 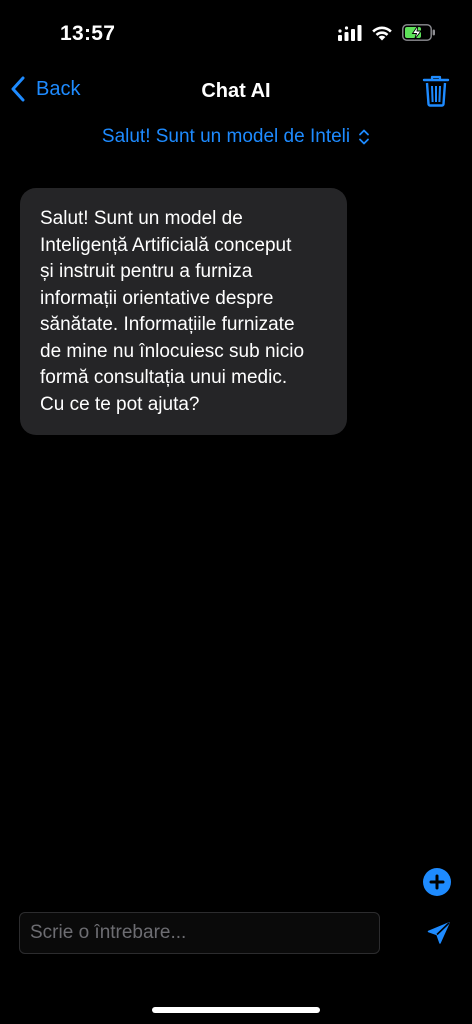 What do you see at coordinates (418, 32) in the screenshot?
I see `battery-charging-icon` at bounding box center [418, 32].